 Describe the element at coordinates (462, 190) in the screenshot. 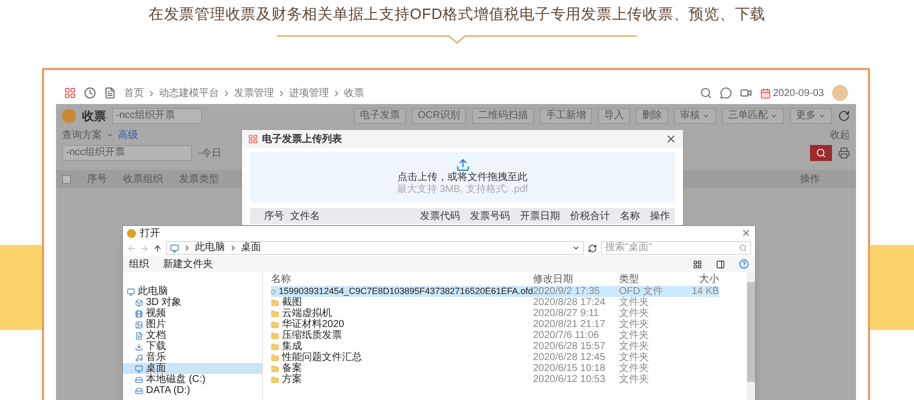

I see `upload-hint: 最大支持 3MB, 支持格式: .pdf` at that location.